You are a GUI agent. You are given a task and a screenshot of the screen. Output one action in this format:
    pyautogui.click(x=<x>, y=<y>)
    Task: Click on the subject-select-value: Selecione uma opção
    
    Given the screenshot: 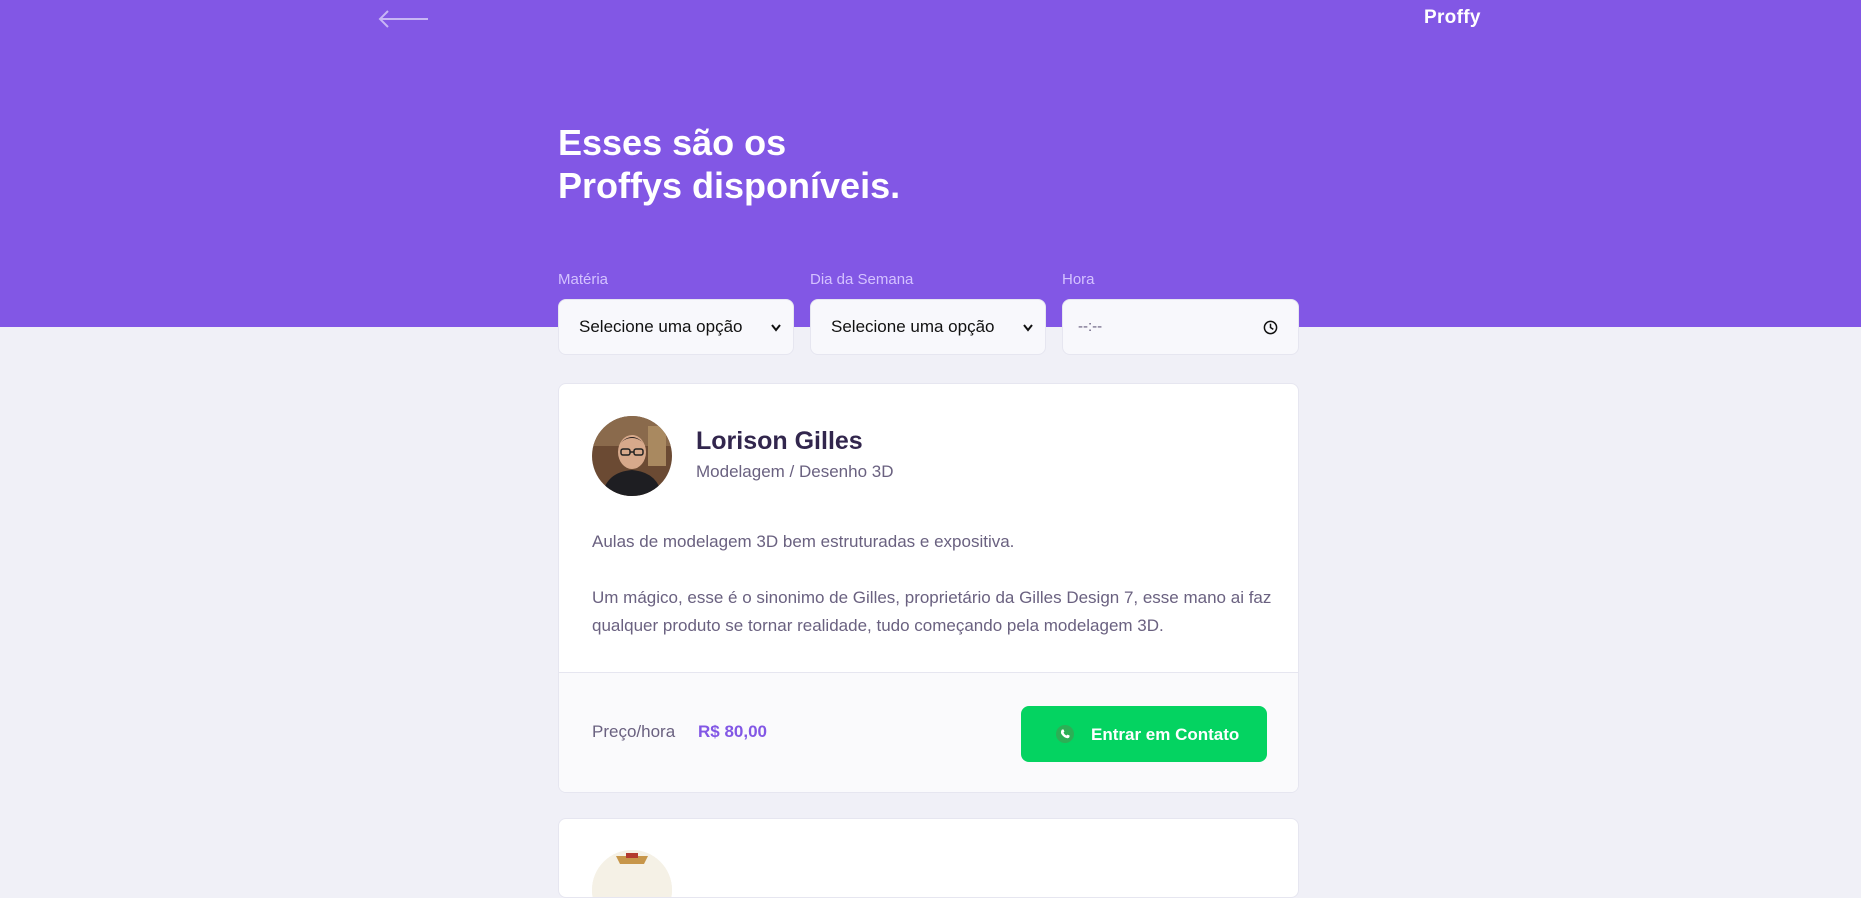 What is the action you would take?
    pyautogui.click(x=661, y=326)
    